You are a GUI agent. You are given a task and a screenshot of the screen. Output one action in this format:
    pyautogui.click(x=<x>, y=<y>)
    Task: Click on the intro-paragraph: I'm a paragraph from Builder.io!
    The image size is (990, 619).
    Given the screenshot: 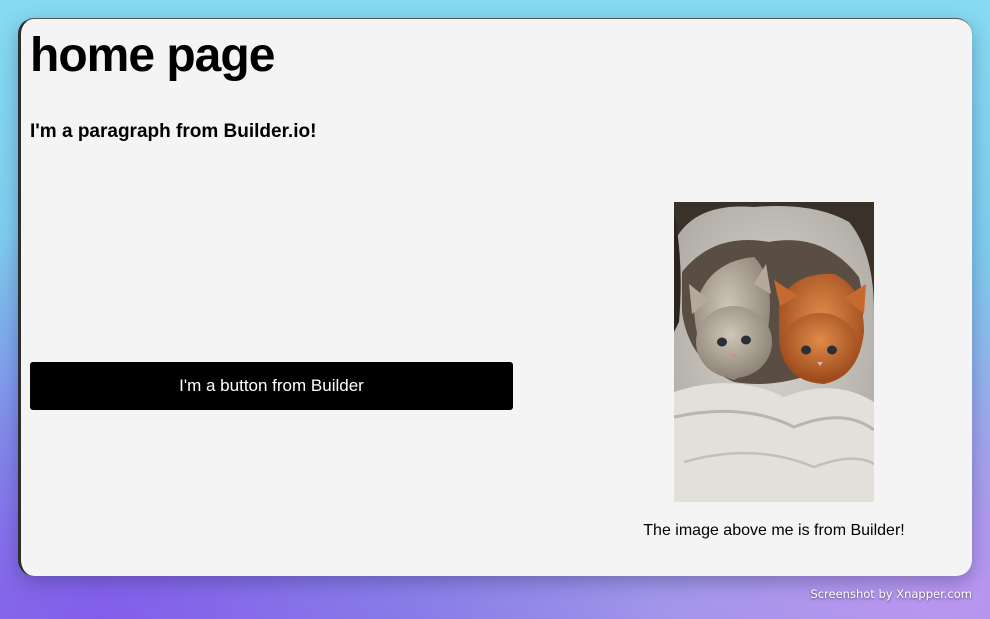 What is the action you would take?
    pyautogui.click(x=173, y=131)
    